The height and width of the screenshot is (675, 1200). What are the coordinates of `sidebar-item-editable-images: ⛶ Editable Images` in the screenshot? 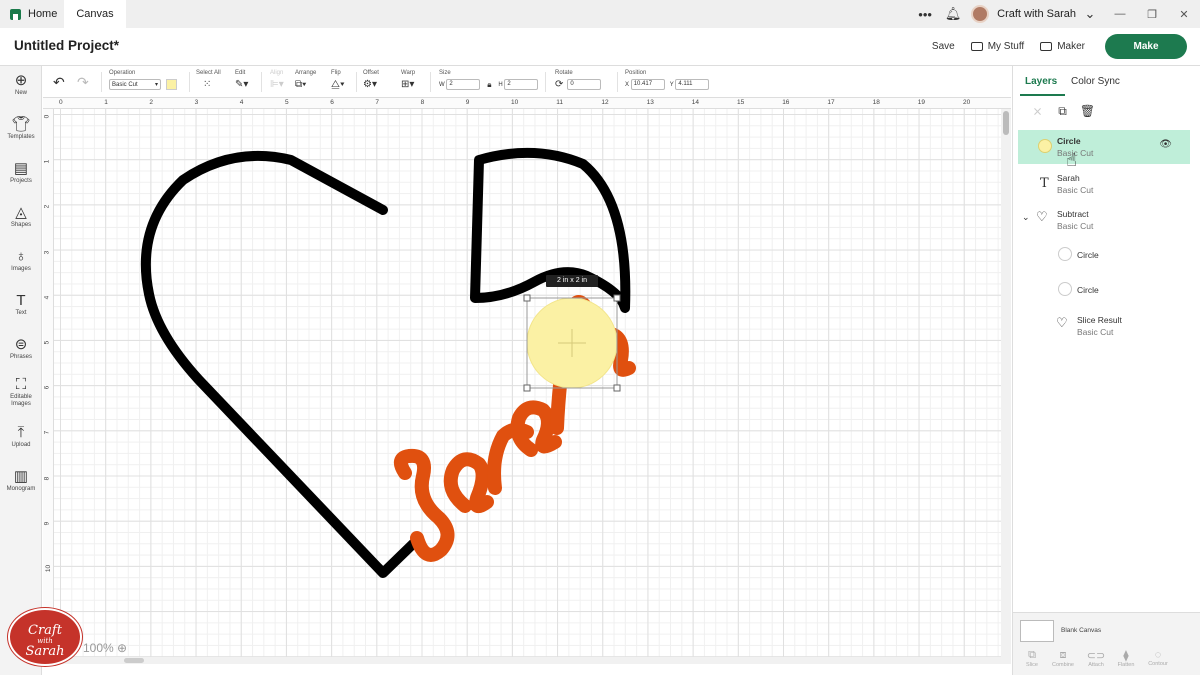 It's located at (21, 392).